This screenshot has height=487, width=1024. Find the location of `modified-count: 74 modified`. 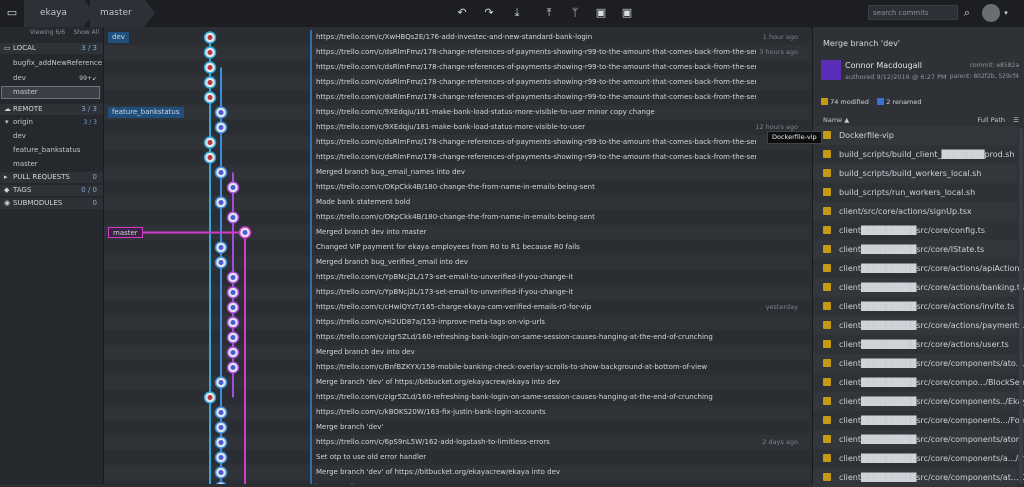

modified-count: 74 modified is located at coordinates (849, 102).